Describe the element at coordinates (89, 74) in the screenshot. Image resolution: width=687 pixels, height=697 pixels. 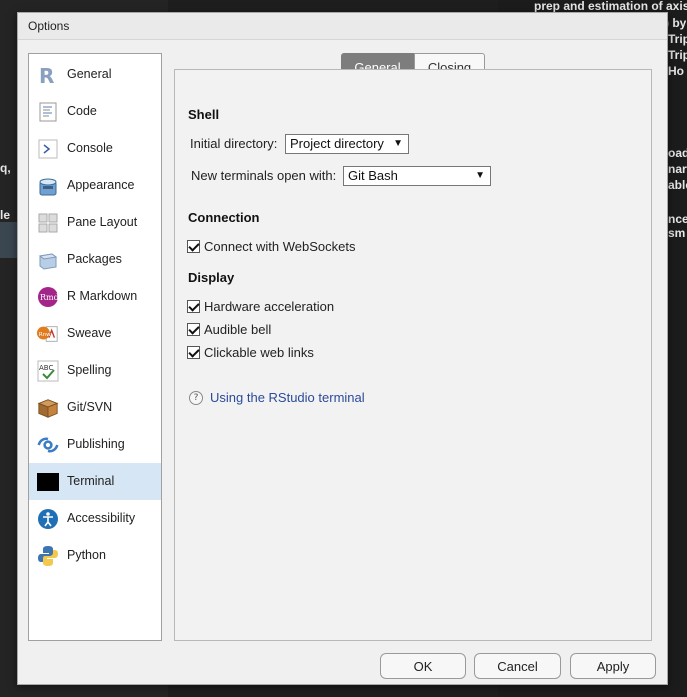
I see `sidebar-item-label: General` at that location.